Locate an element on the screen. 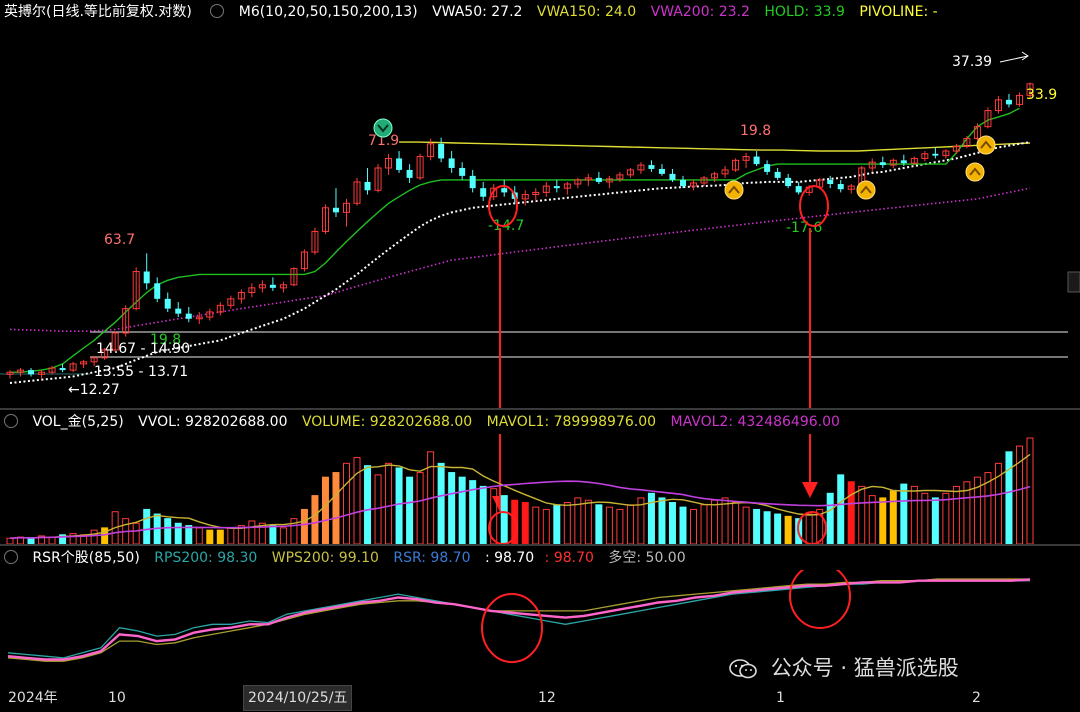  settings-dot-icon is located at coordinates (217, 11).